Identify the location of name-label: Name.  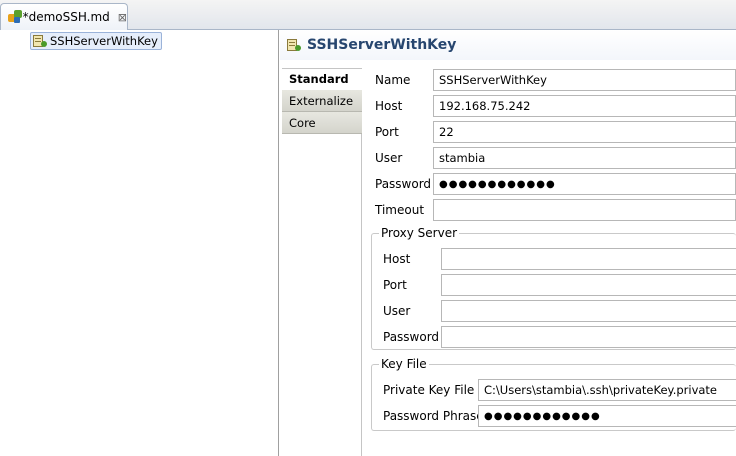
(393, 80).